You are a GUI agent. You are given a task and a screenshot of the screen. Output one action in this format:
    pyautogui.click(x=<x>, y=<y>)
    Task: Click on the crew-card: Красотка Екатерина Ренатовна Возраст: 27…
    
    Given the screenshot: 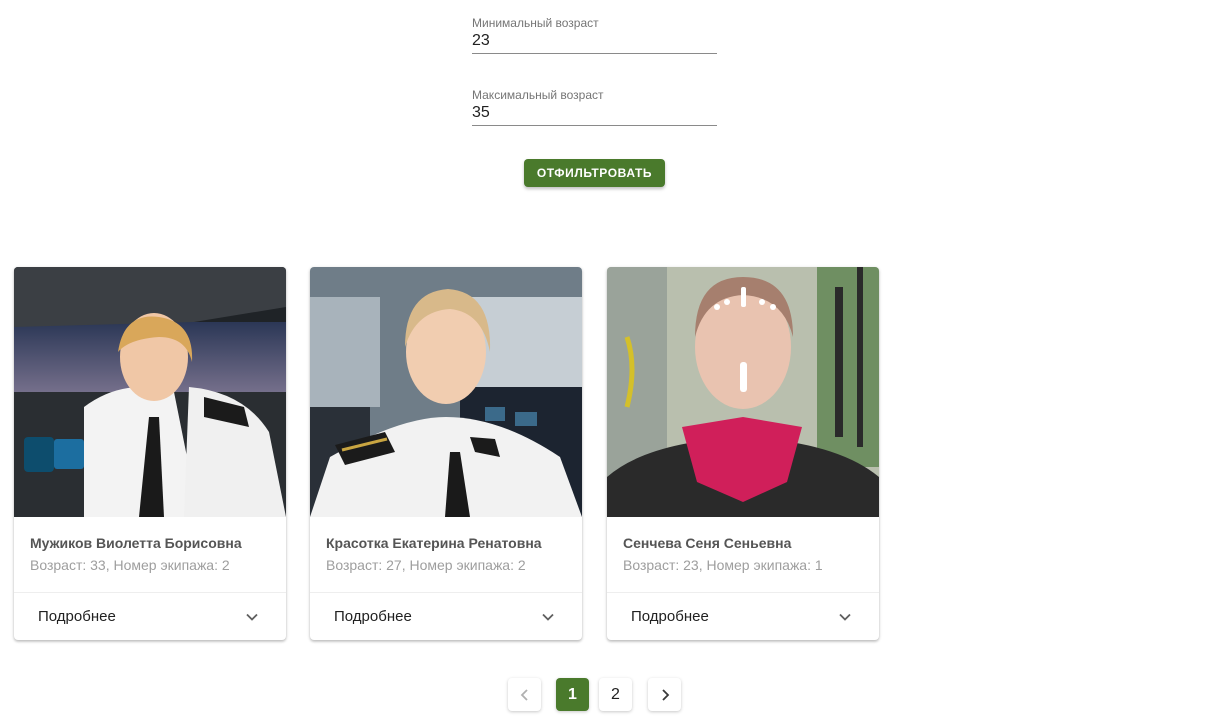 What is the action you would take?
    pyautogui.click(x=446, y=453)
    